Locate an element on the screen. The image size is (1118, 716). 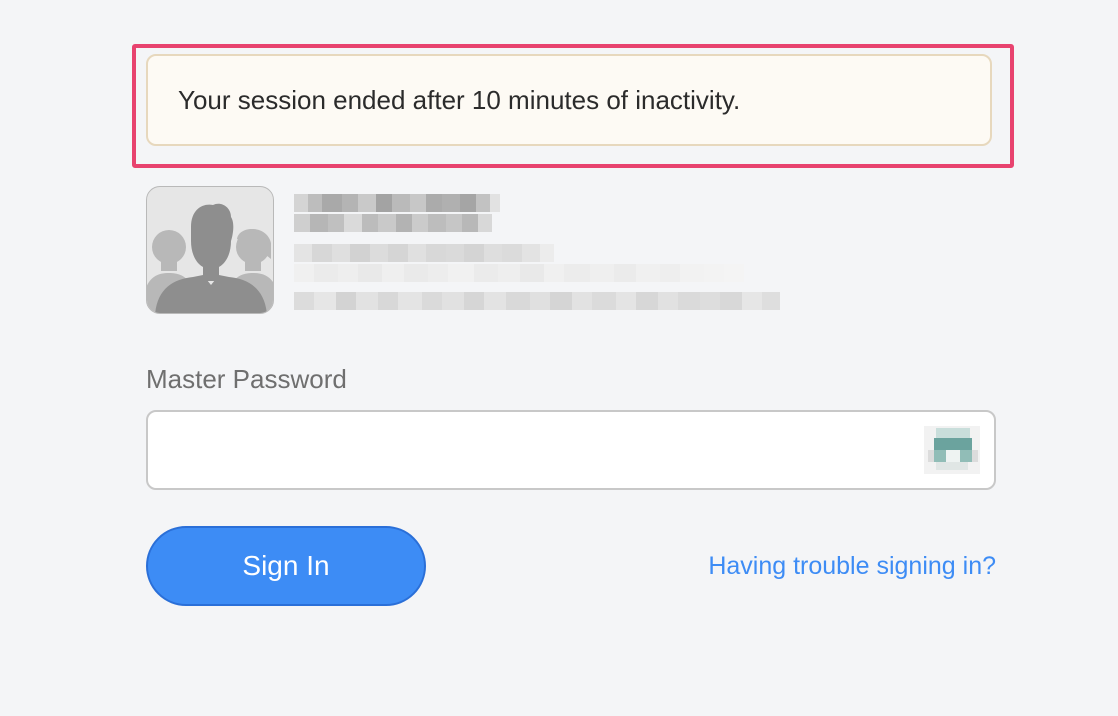
account-details-redacted is located at coordinates (569, 252).